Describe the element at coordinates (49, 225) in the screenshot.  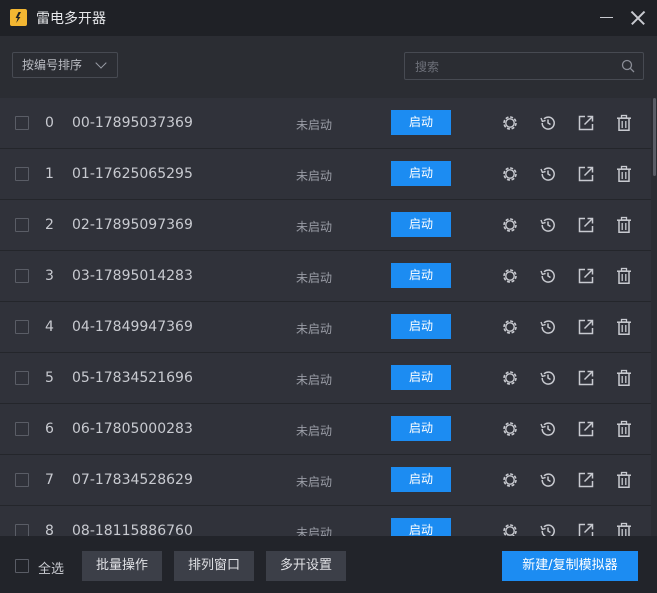
I see `row-index: 2` at that location.